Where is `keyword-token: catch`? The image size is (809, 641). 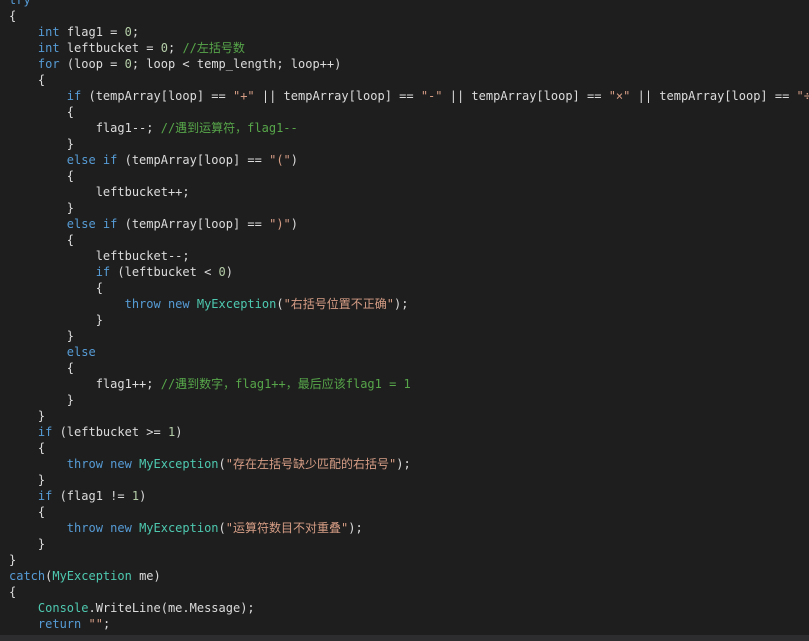 keyword-token: catch is located at coordinates (27, 576).